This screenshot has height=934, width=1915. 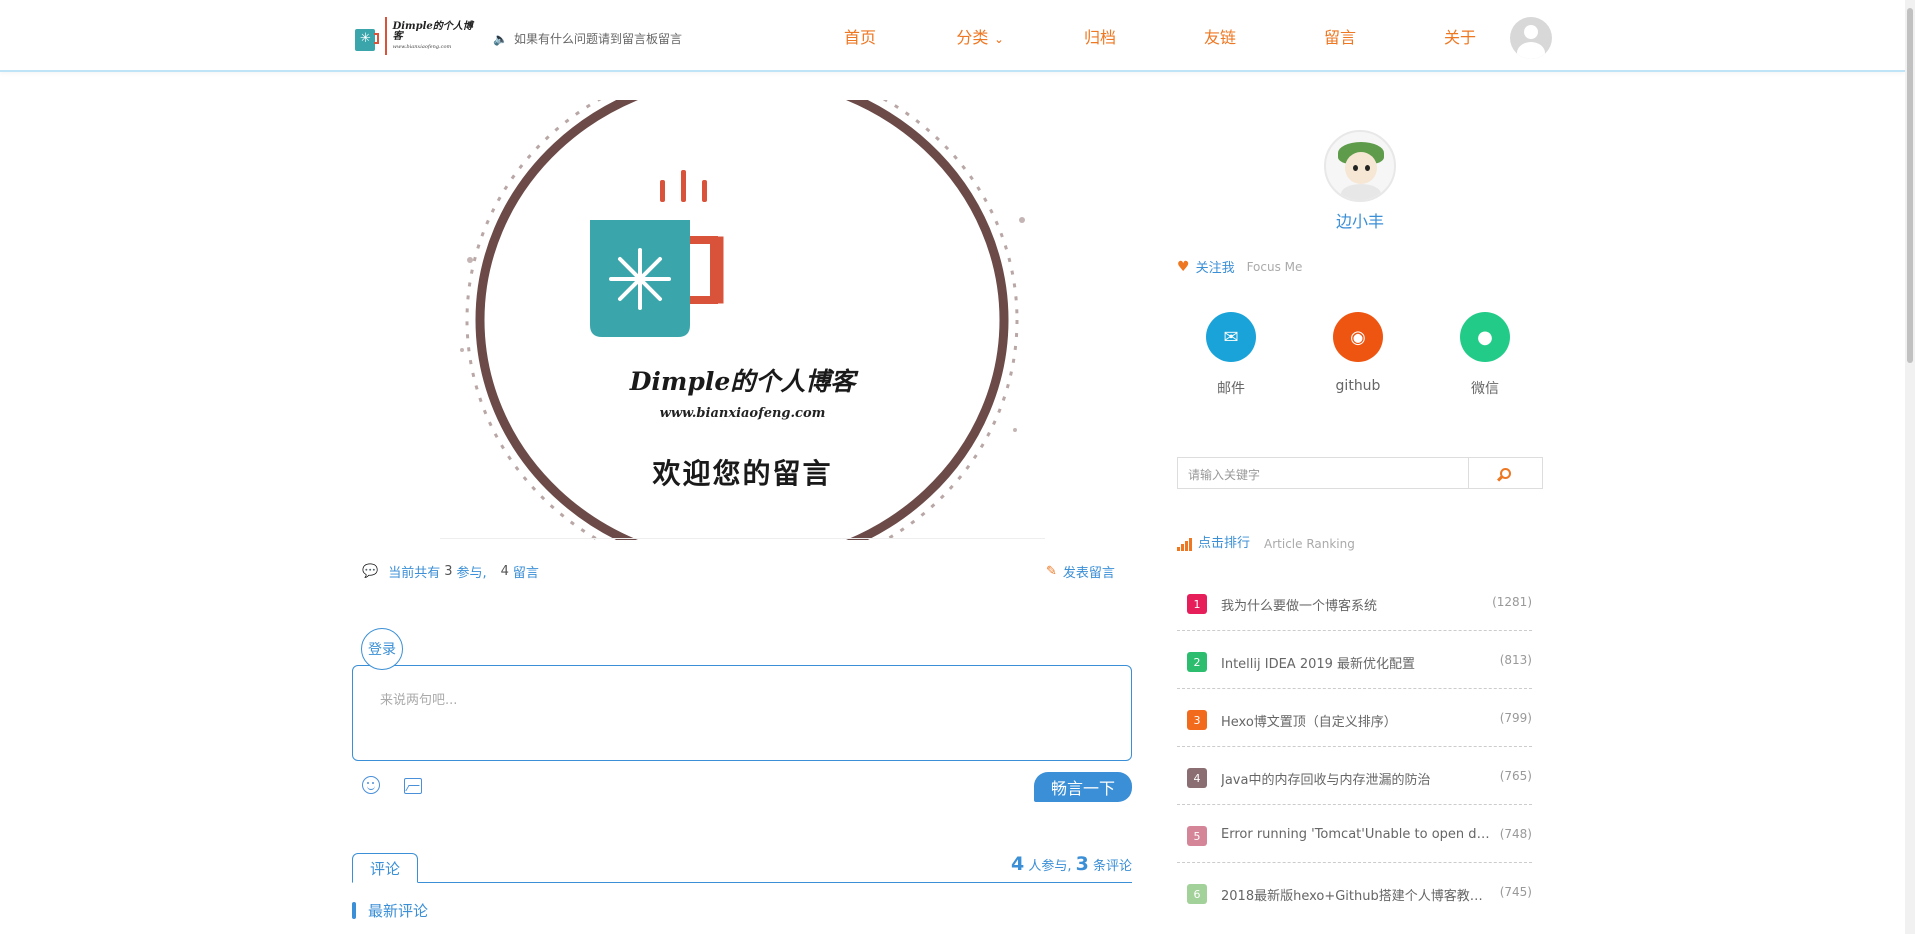 I want to click on search-button, so click(x=1505, y=473).